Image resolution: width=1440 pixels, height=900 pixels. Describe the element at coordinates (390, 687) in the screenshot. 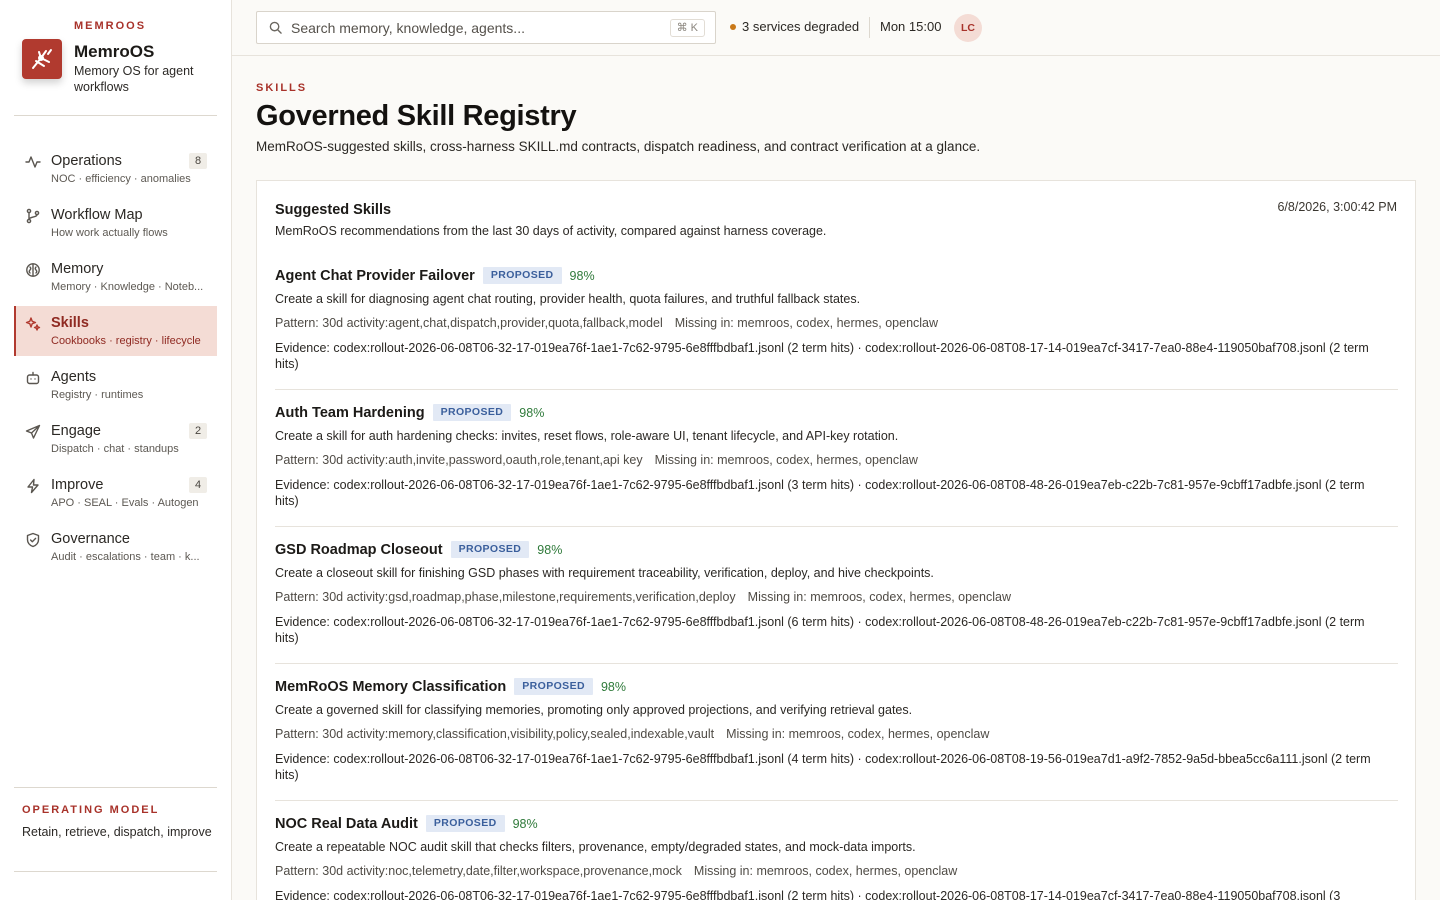

I see `skill-name: MemRoOS Memory Classification` at that location.